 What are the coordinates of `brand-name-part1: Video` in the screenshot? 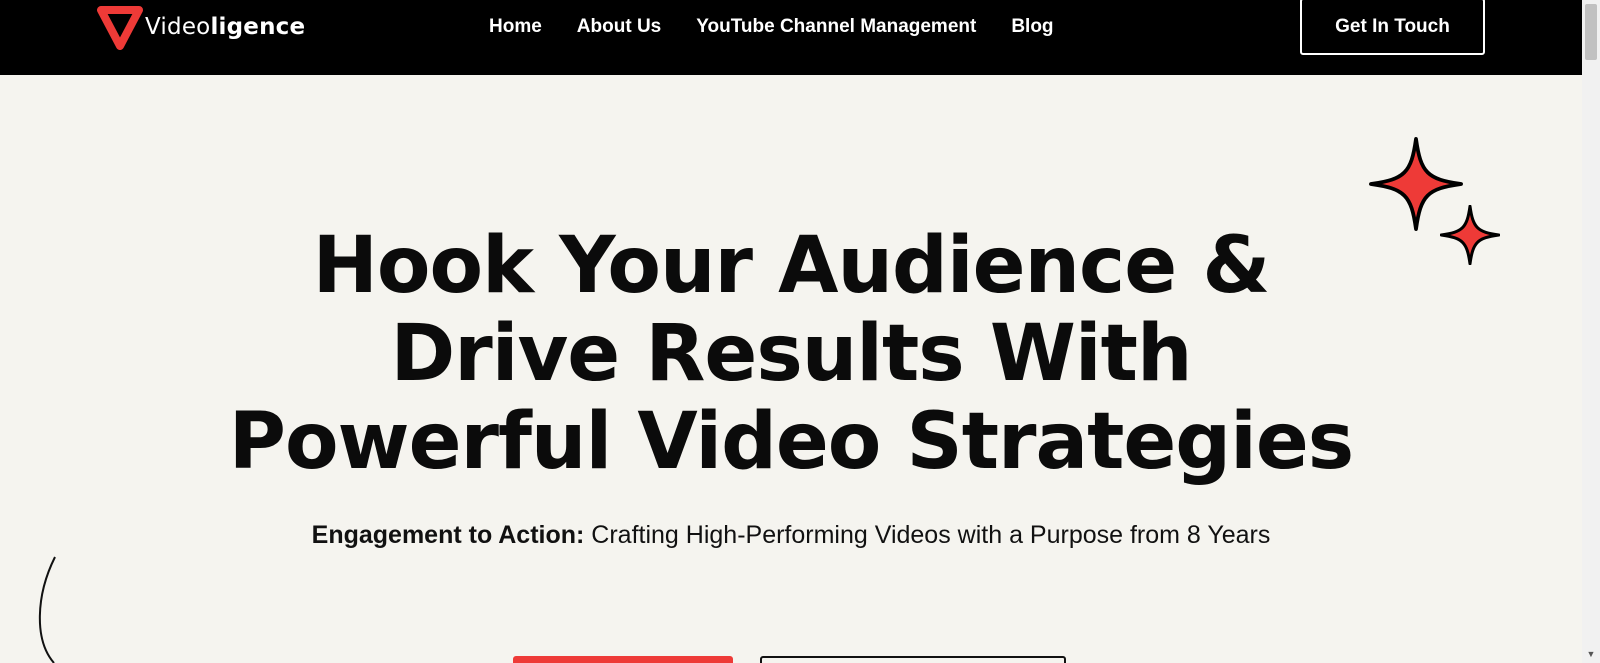 It's located at (178, 27).